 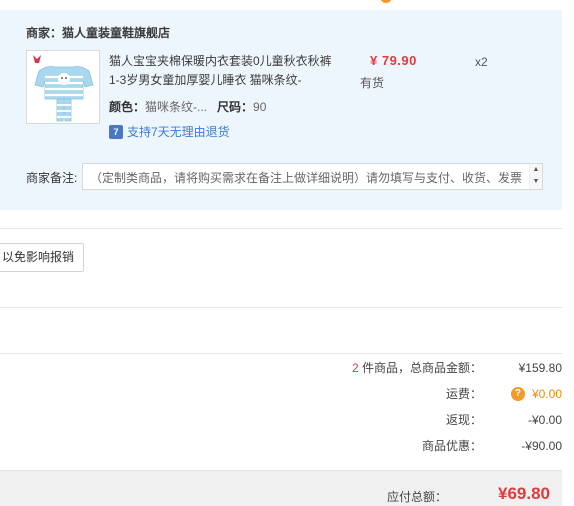 I want to click on discount-value: -¥90.00, so click(x=541, y=445).